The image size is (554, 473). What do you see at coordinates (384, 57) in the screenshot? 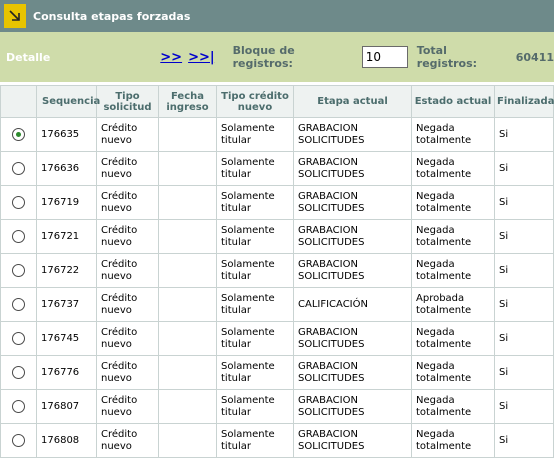
I see `block-size-input` at bounding box center [384, 57].